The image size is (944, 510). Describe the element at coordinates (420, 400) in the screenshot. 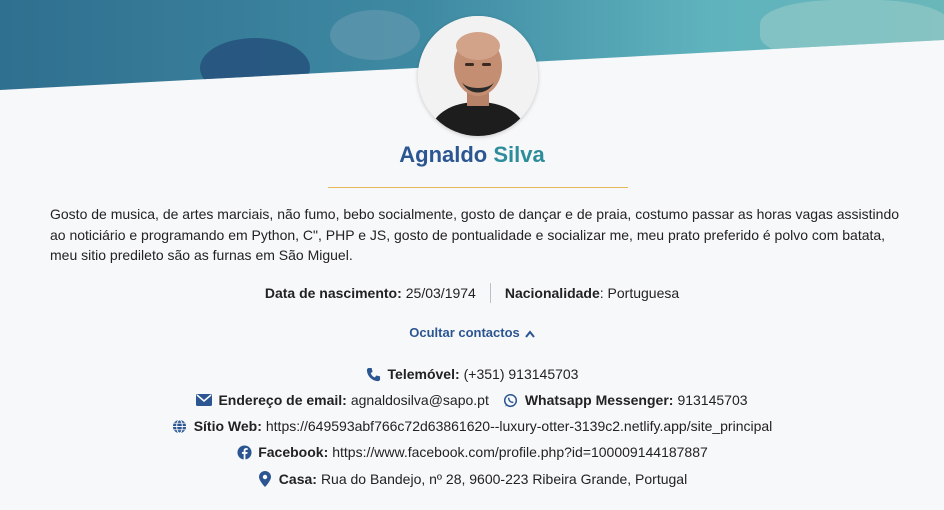

I see `email-value: agnaldosilva@sapo.pt` at that location.